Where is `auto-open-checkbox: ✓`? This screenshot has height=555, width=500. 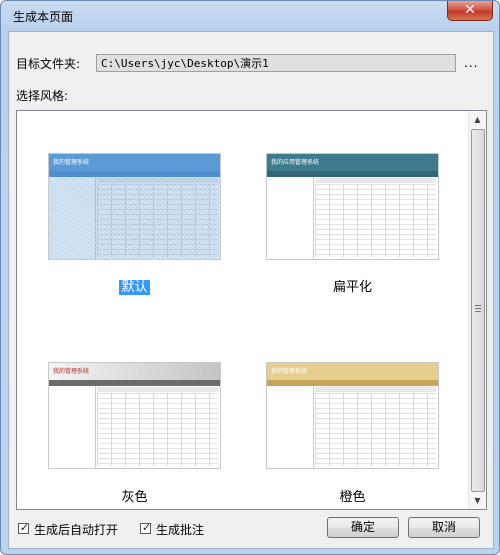 auto-open-checkbox: ✓ is located at coordinates (24, 527).